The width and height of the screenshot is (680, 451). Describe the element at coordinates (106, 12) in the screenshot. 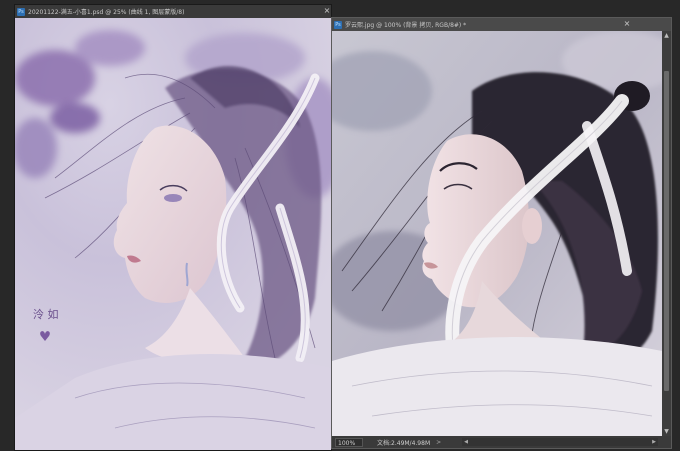

I see `document-tab-title: 20201122-满五-小喜1.psd @ 25% (曲线 1, 图层蒙版/8)` at that location.